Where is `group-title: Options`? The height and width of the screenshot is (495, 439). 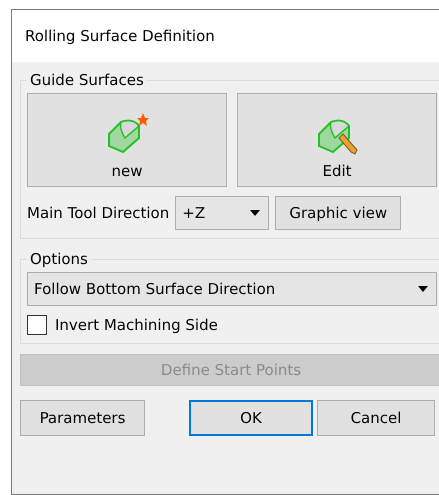 group-title: Options is located at coordinates (59, 259).